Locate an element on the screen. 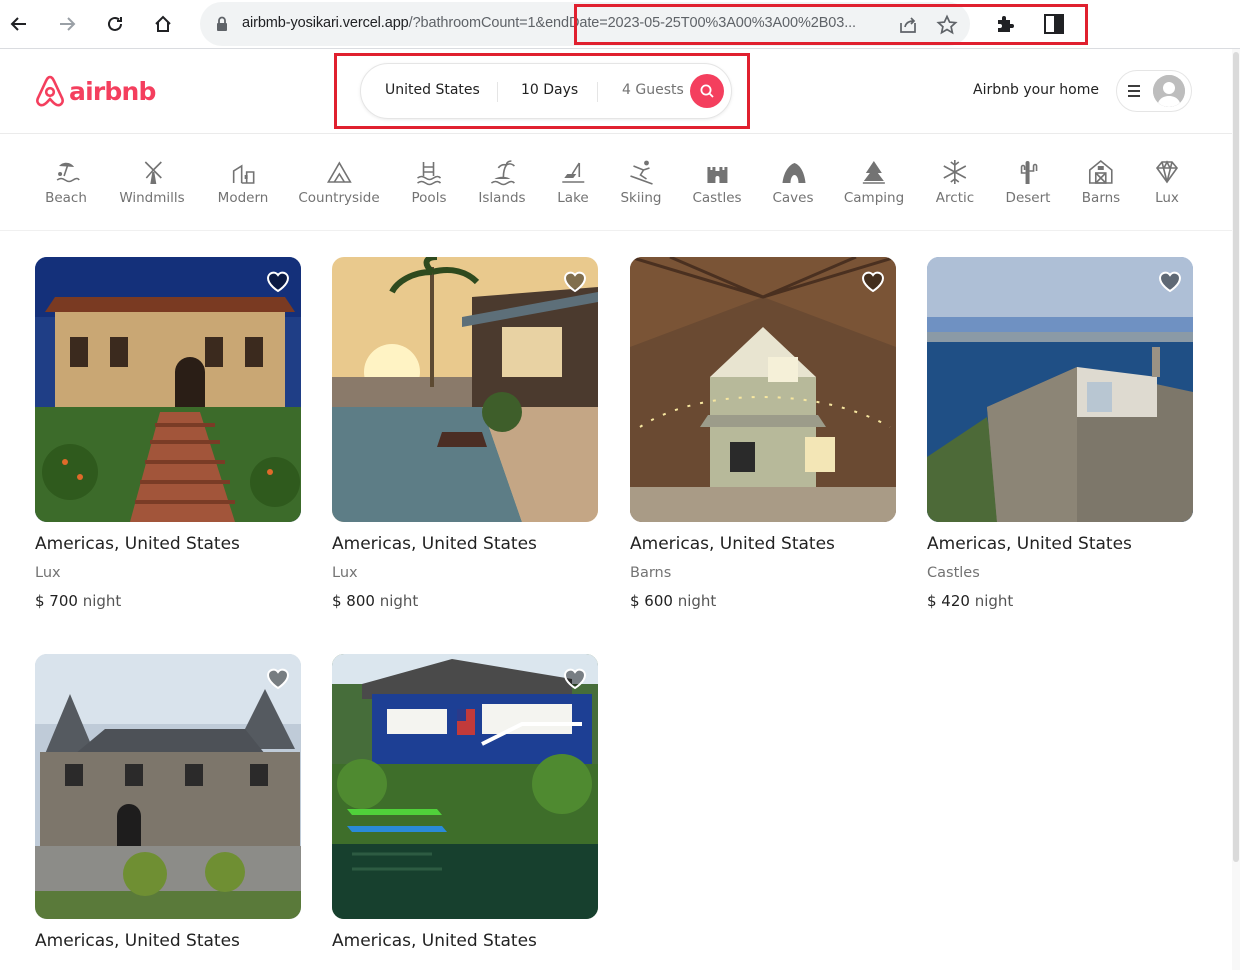  listing-category: Castles is located at coordinates (953, 573).